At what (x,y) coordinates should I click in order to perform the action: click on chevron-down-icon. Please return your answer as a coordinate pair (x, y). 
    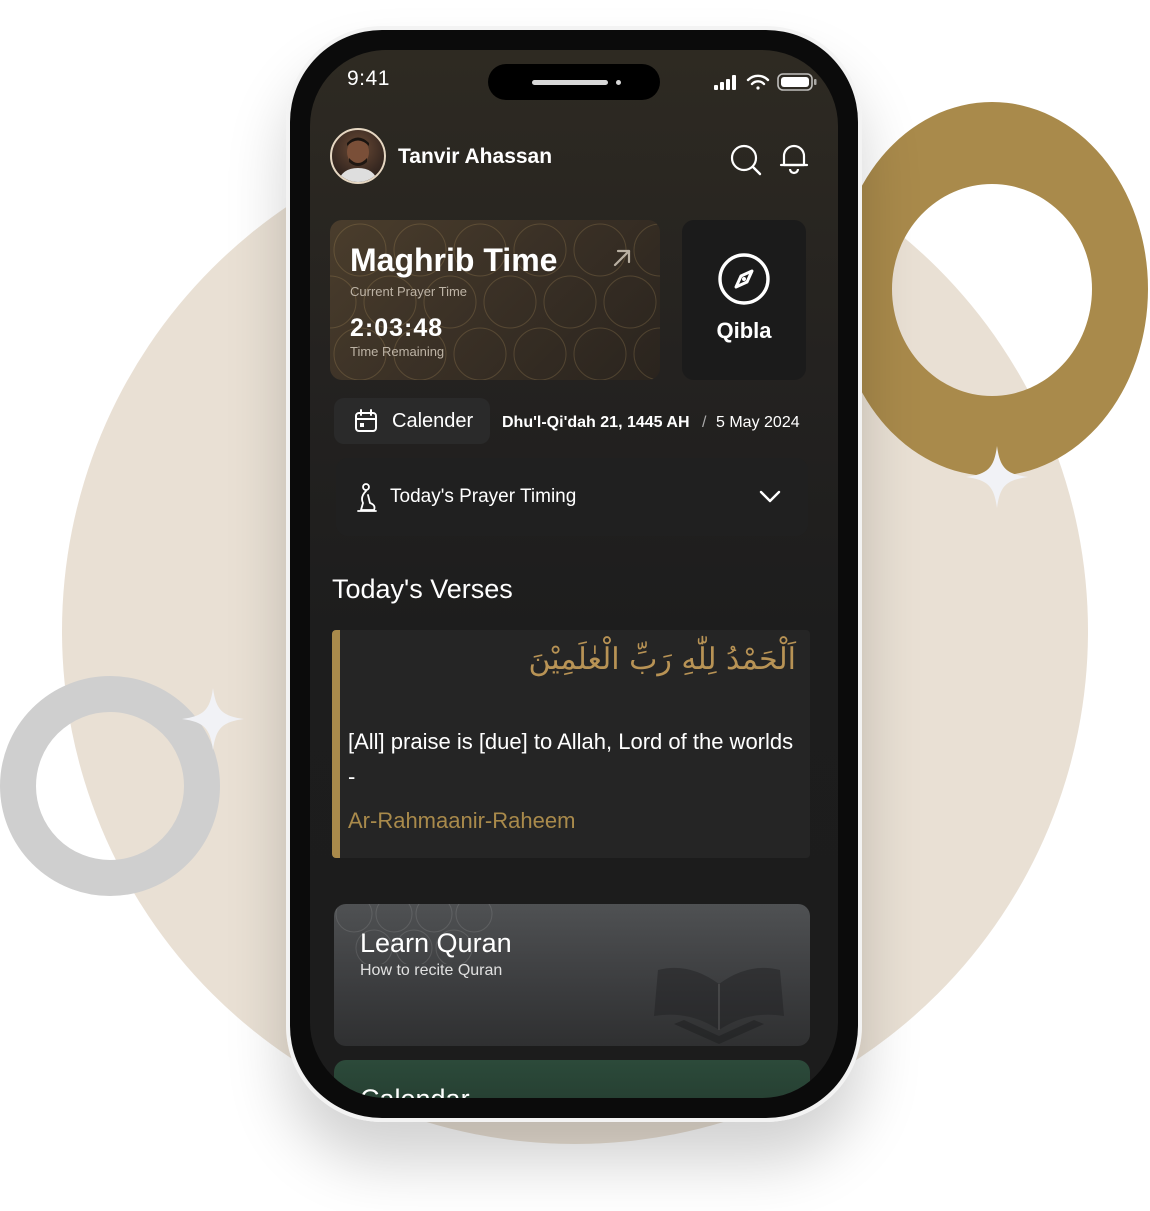
    Looking at the image, I should click on (770, 496).